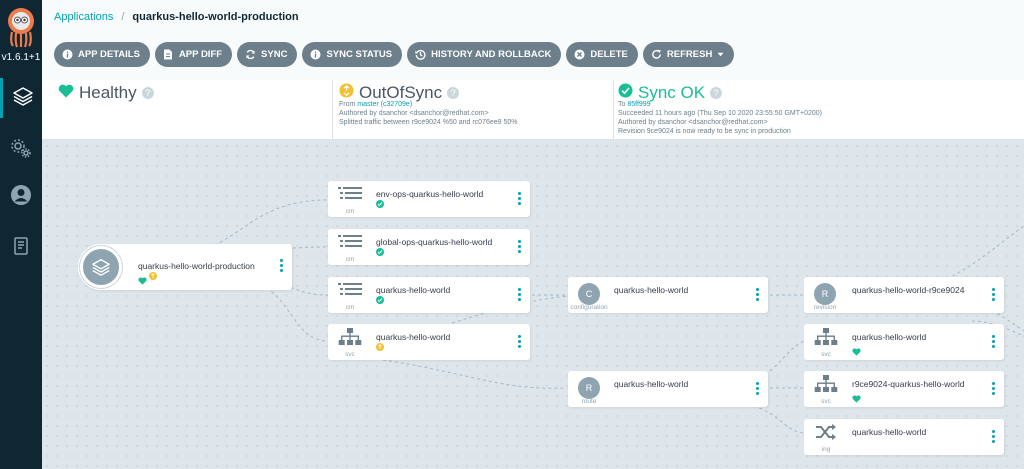  I want to click on cm-node-quarkus: cm quarkus-hello-world, so click(429, 295).